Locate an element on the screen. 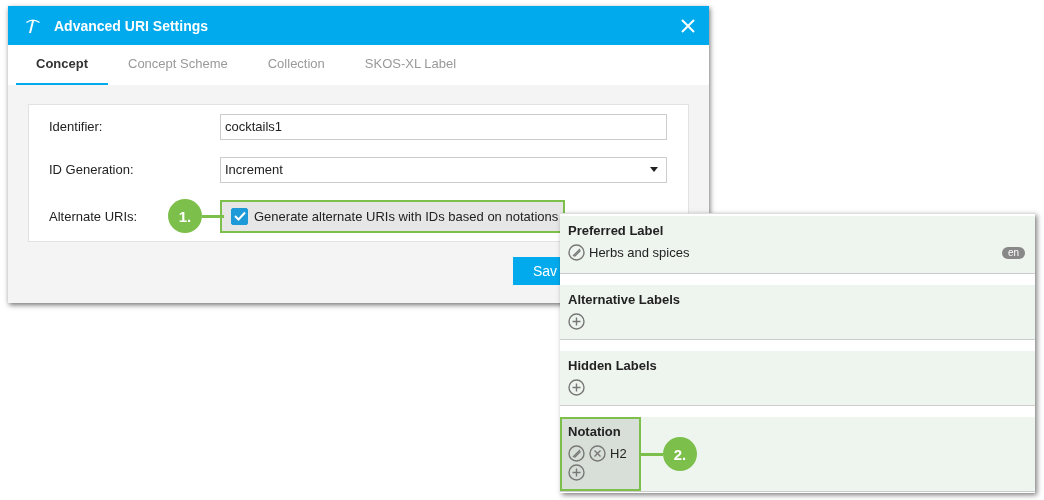  label-value: H2 is located at coordinates (619, 453).